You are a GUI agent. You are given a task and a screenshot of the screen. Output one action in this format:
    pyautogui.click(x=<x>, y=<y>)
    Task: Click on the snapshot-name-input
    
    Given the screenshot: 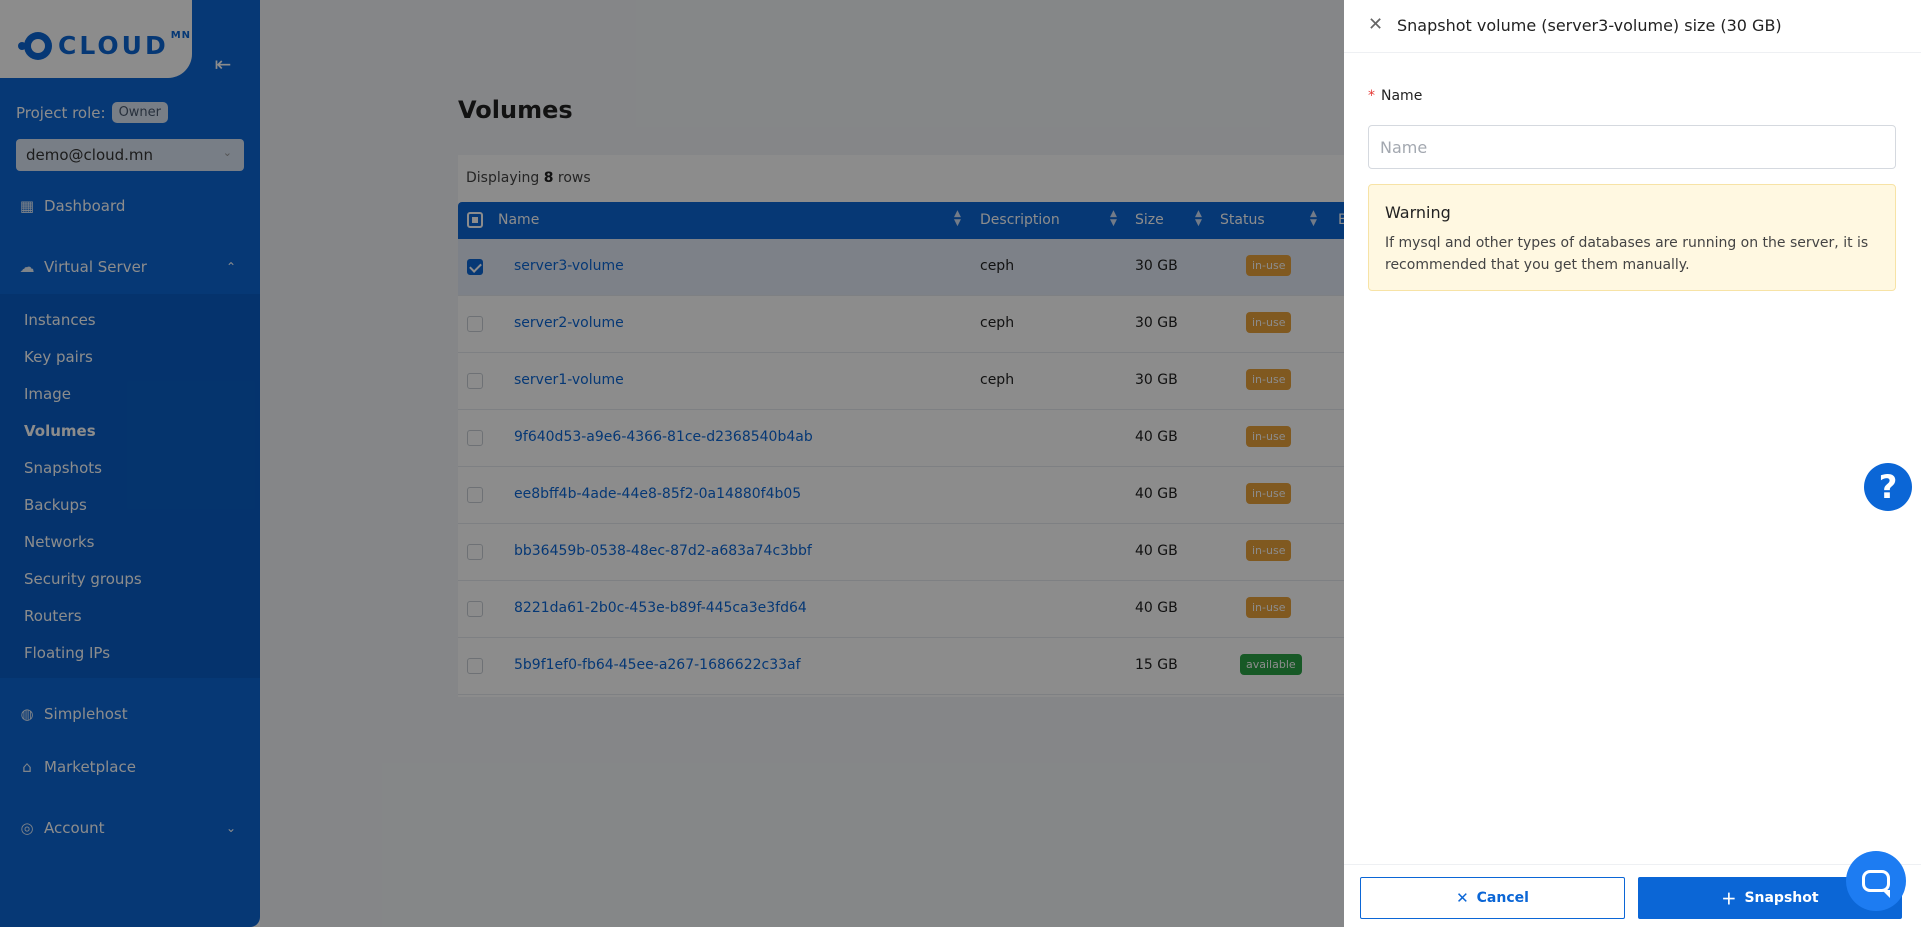 What is the action you would take?
    pyautogui.click(x=1632, y=147)
    